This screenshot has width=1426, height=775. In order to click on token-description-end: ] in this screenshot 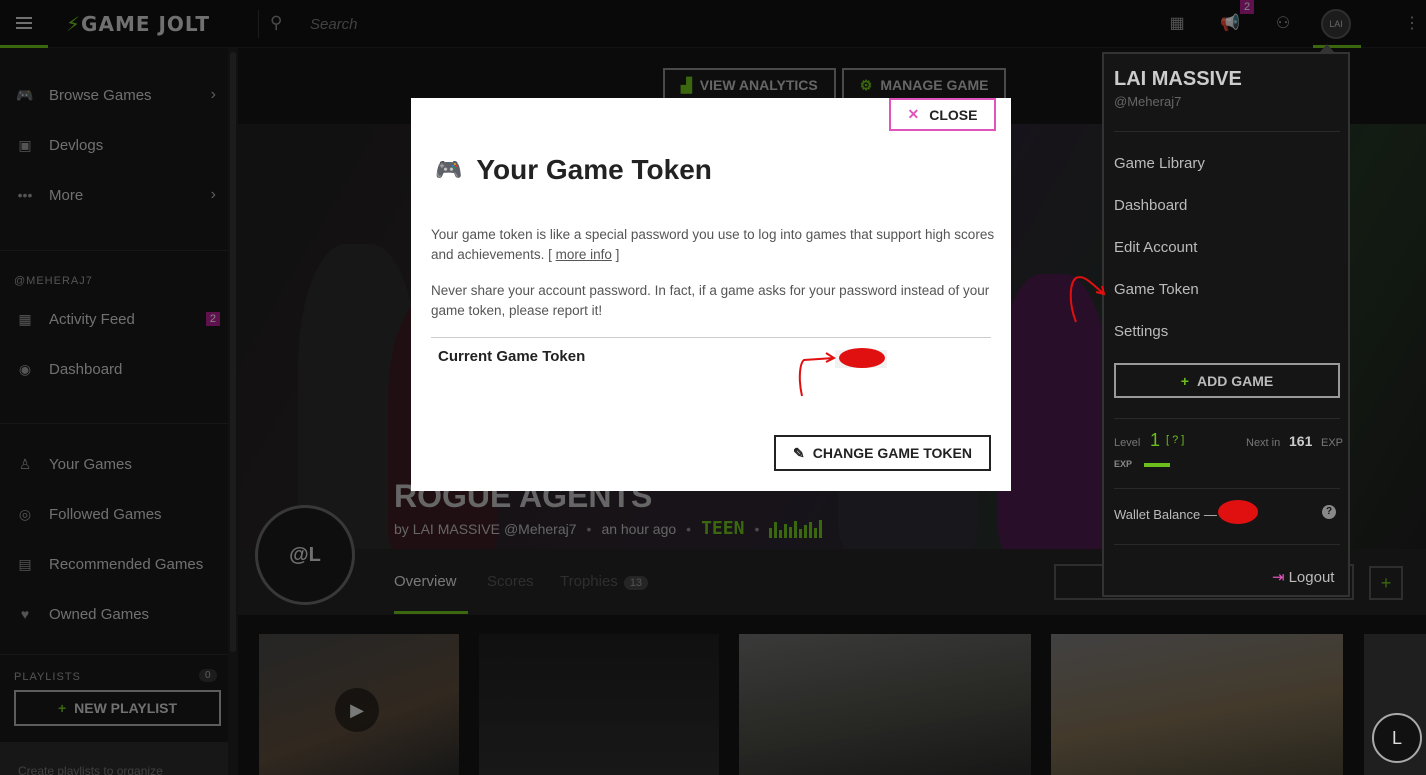, I will do `click(617, 254)`.